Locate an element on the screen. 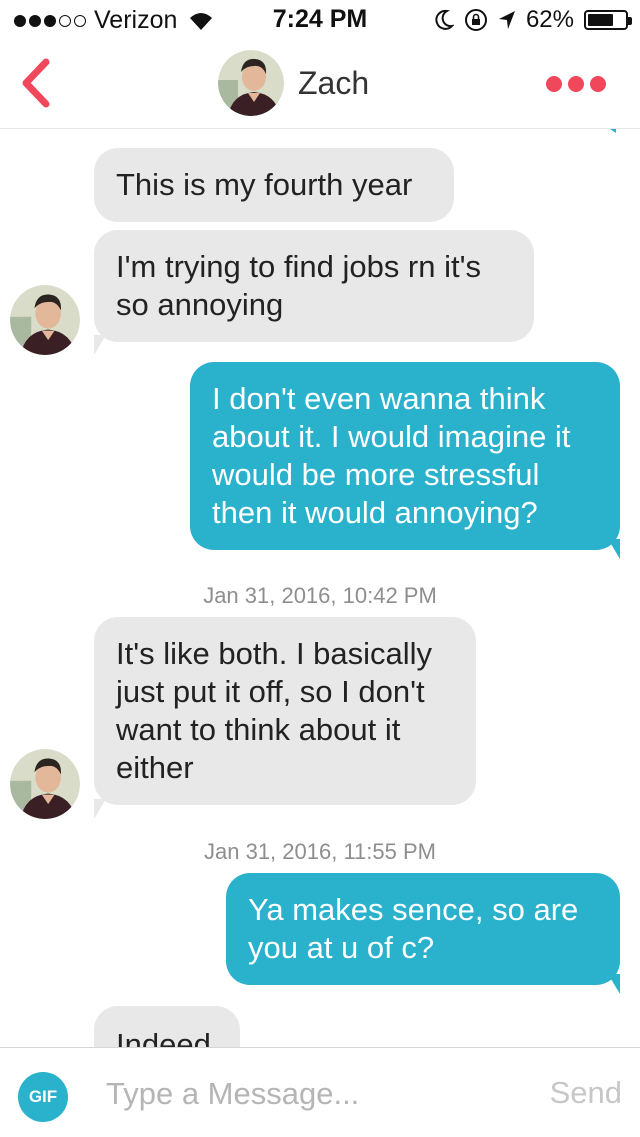 The image size is (640, 1137). more-options-icon is located at coordinates (576, 84).